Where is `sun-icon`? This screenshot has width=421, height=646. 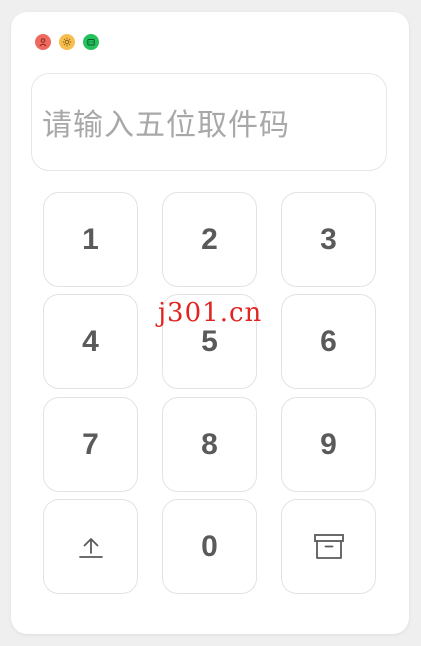 sun-icon is located at coordinates (67, 42).